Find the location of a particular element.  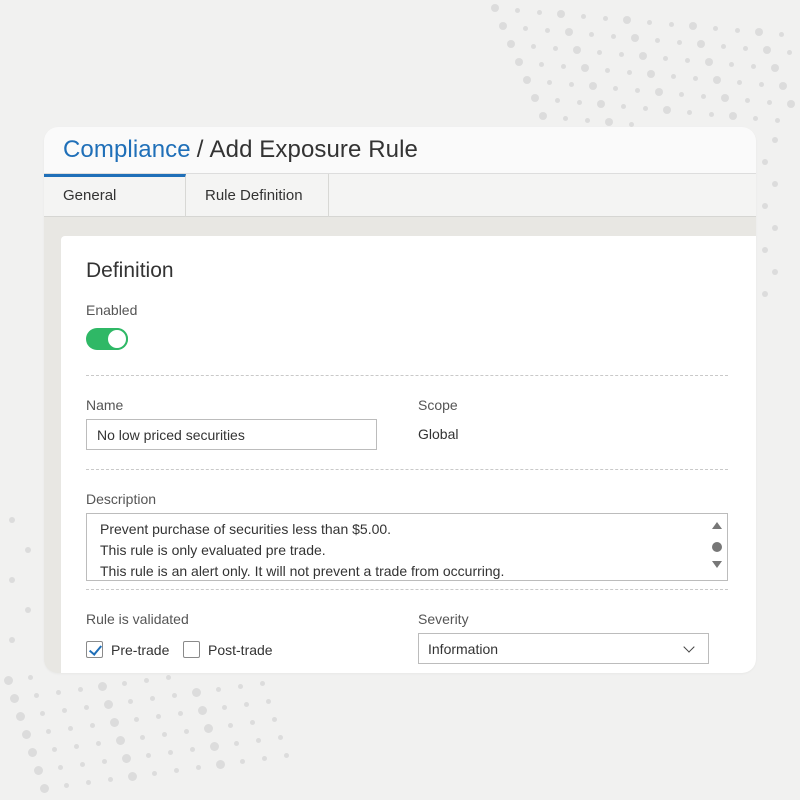

checkbox-unchecked-icon is located at coordinates (191, 649).